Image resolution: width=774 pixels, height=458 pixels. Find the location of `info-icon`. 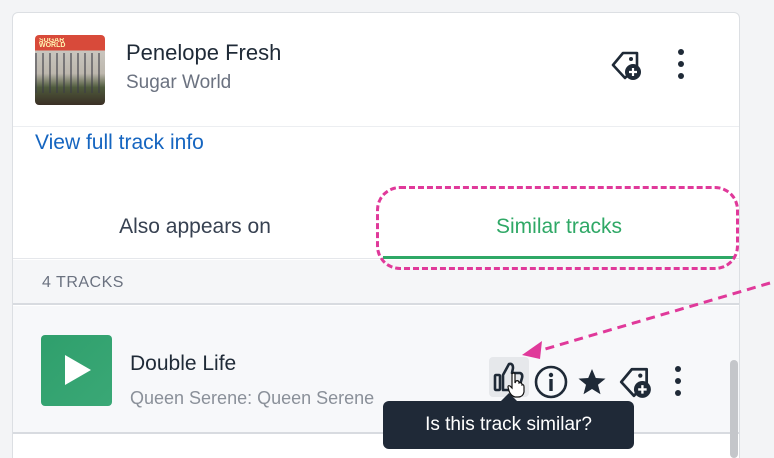

info-icon is located at coordinates (551, 382).